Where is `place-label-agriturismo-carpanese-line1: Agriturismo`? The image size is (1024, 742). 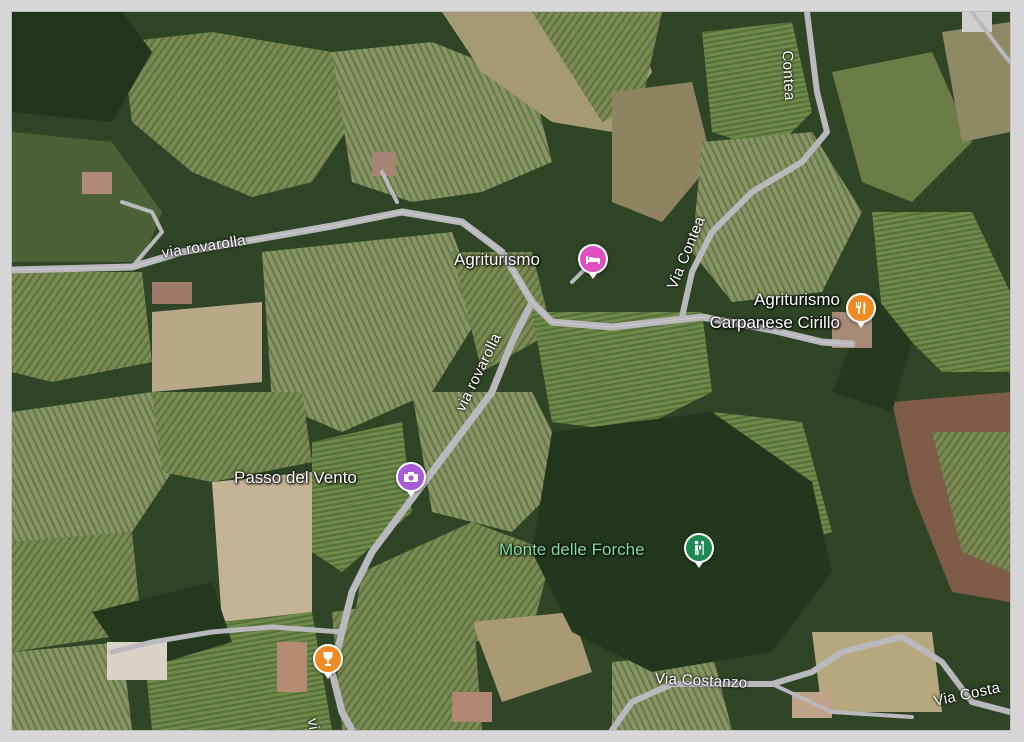 place-label-agriturismo-carpanese-line1: Agriturismo is located at coordinates (784, 299).